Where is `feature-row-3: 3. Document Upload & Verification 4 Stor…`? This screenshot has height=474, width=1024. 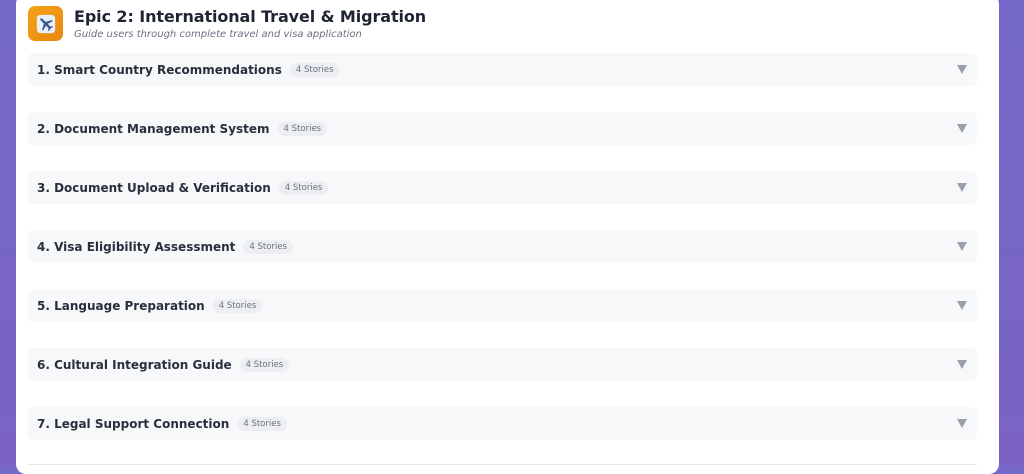
feature-row-3: 3. Document Upload & Verification 4 Stor… is located at coordinates (502, 187).